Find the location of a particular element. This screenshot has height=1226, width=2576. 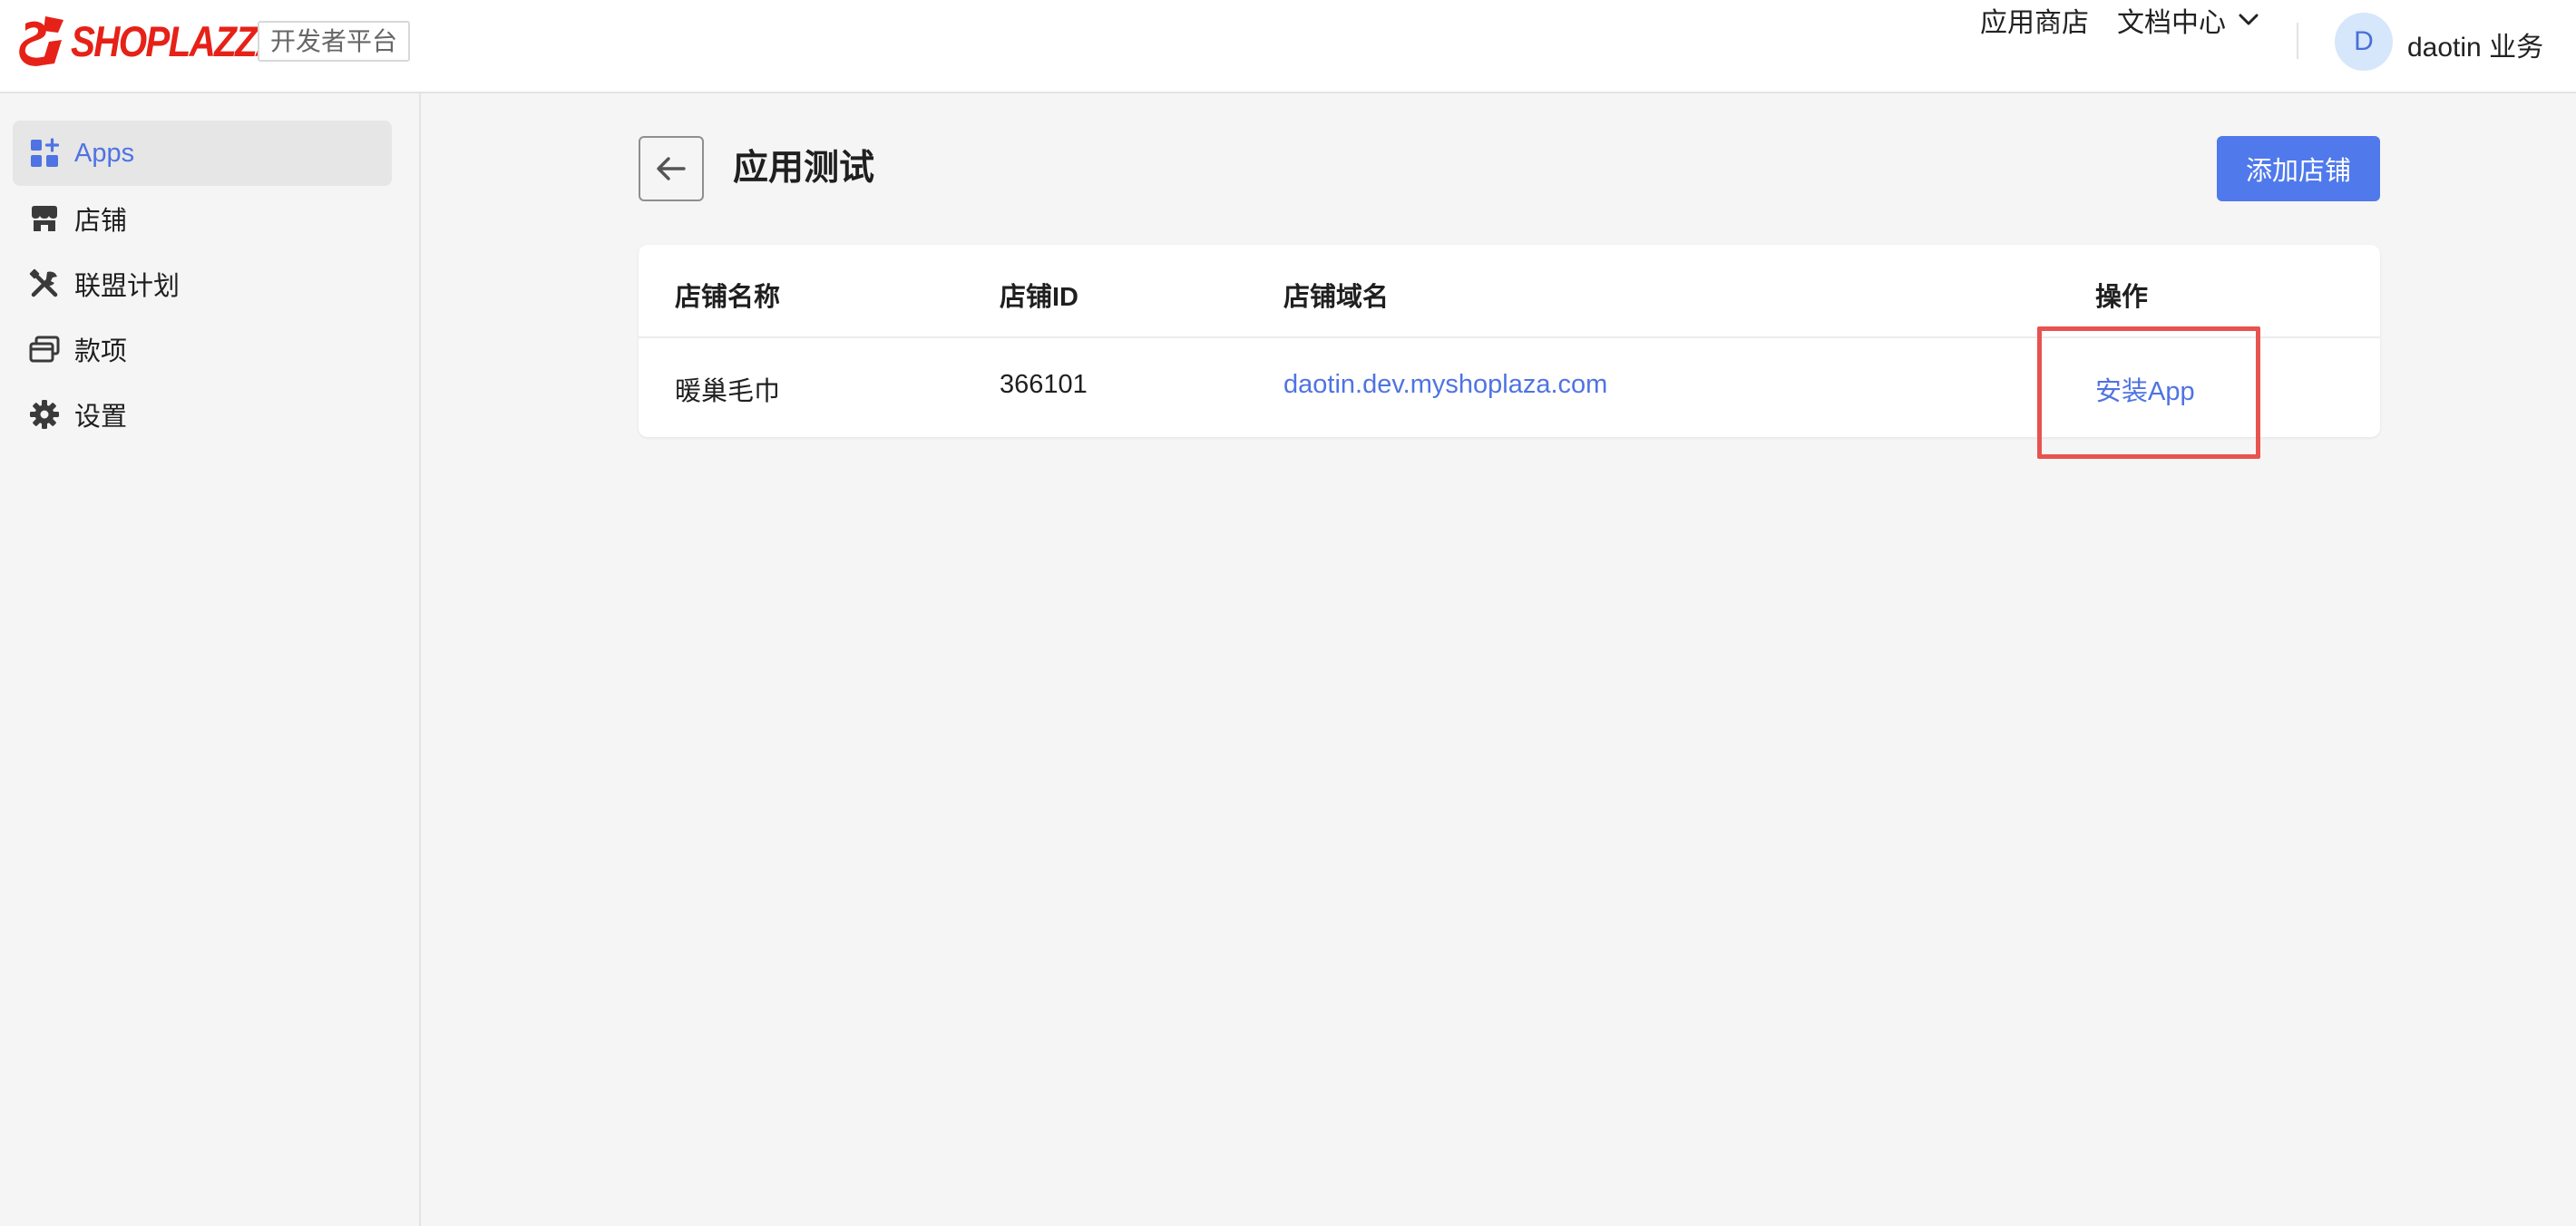

sidebar-item-affiliate: 联盟计划 is located at coordinates (202, 284).